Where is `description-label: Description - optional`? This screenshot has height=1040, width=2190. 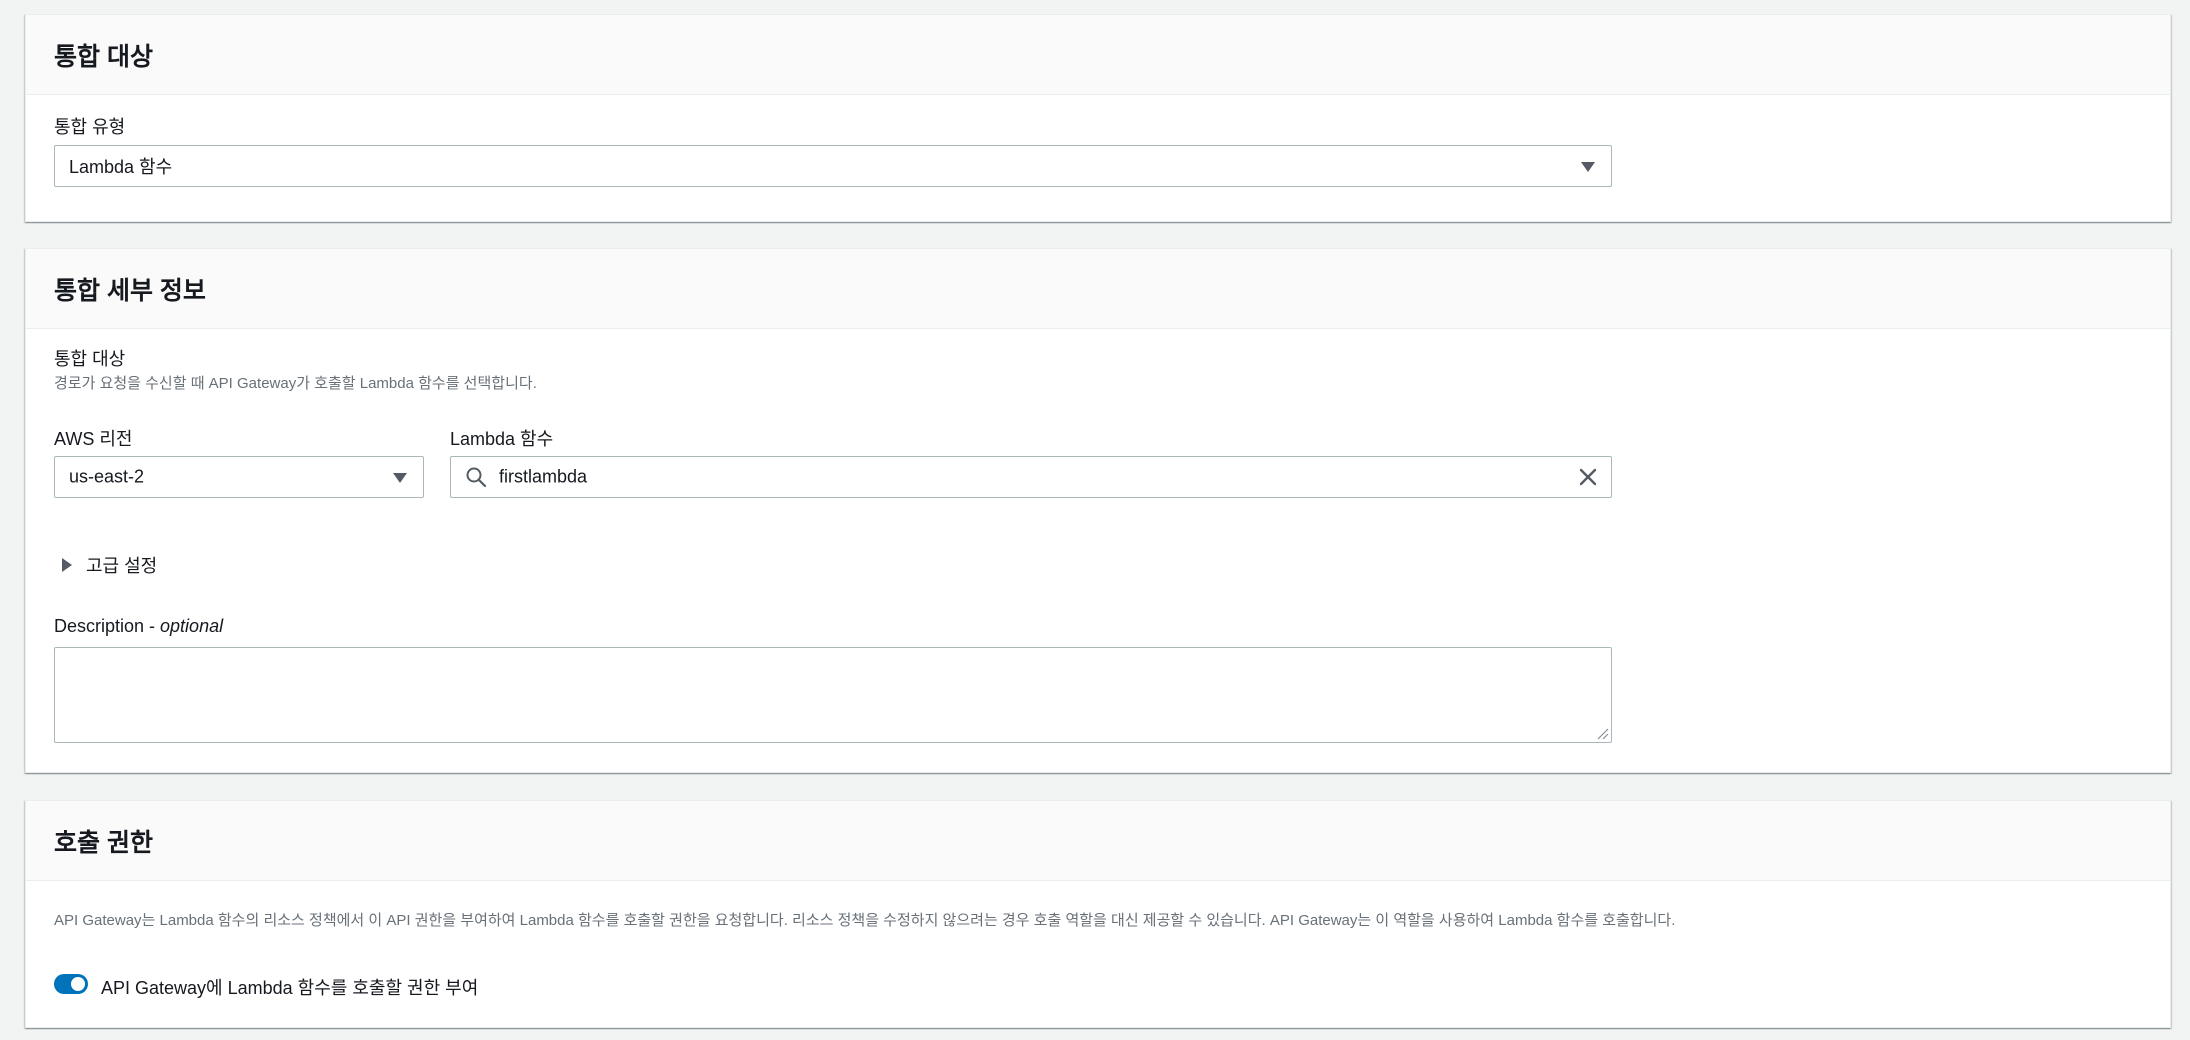 description-label: Description - optional is located at coordinates (138, 626).